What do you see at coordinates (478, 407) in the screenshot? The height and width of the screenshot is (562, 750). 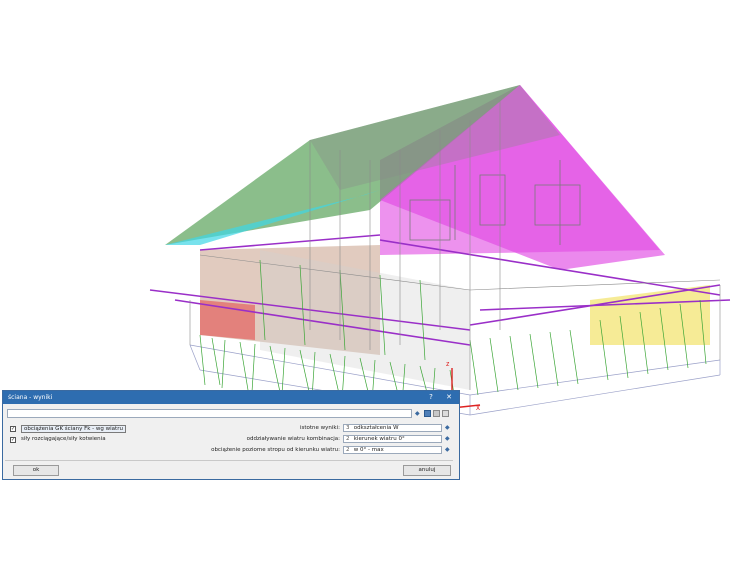 I see `axis-x-label: x` at bounding box center [478, 407].